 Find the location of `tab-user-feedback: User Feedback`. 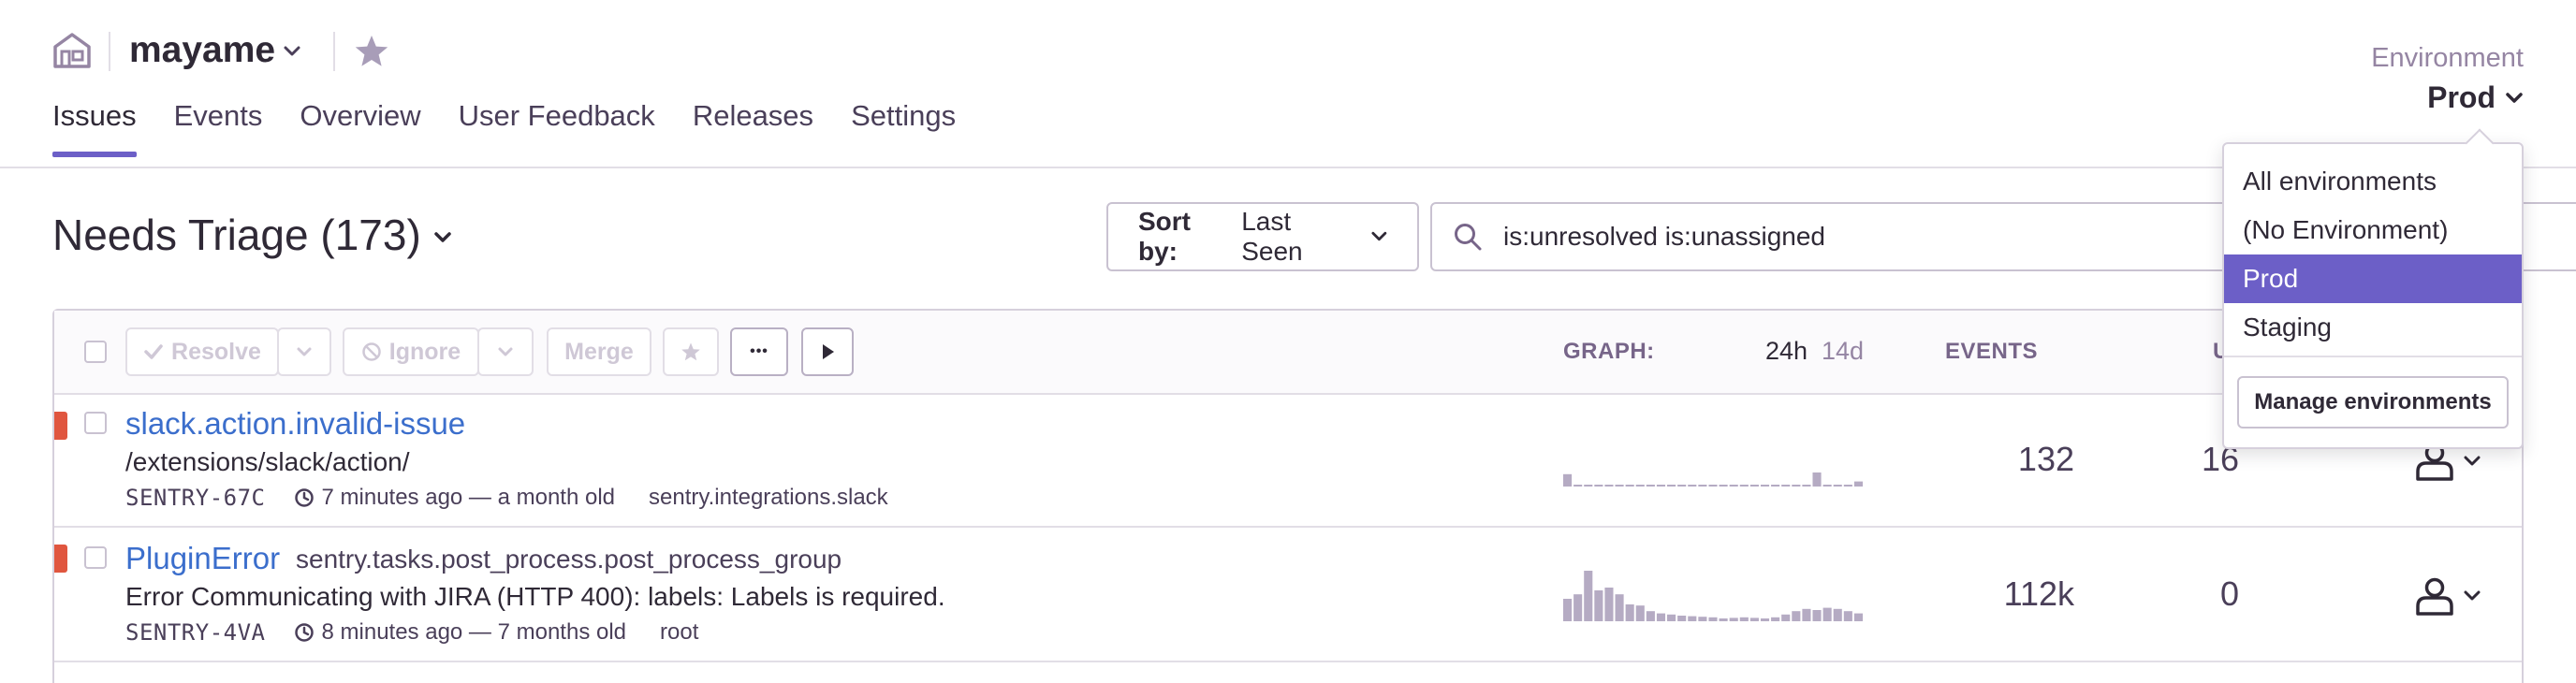

tab-user-feedback: User Feedback is located at coordinates (557, 126).